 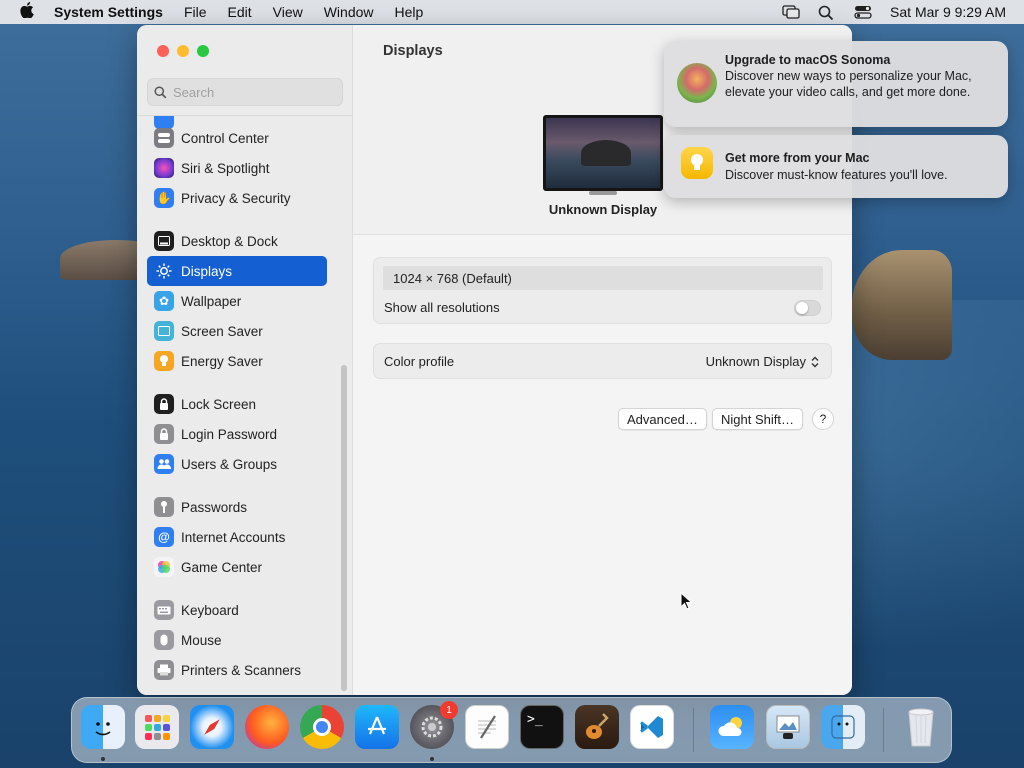 I want to click on sidebar-item-users-groups: Users & Groups, so click(x=237, y=464).